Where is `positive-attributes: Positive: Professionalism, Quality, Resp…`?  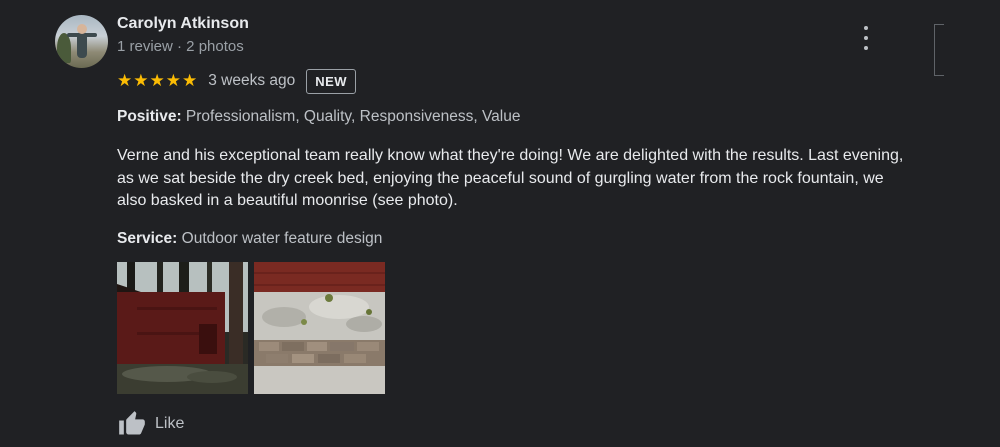 positive-attributes: Positive: Professionalism, Quality, Resp… is located at coordinates (318, 117).